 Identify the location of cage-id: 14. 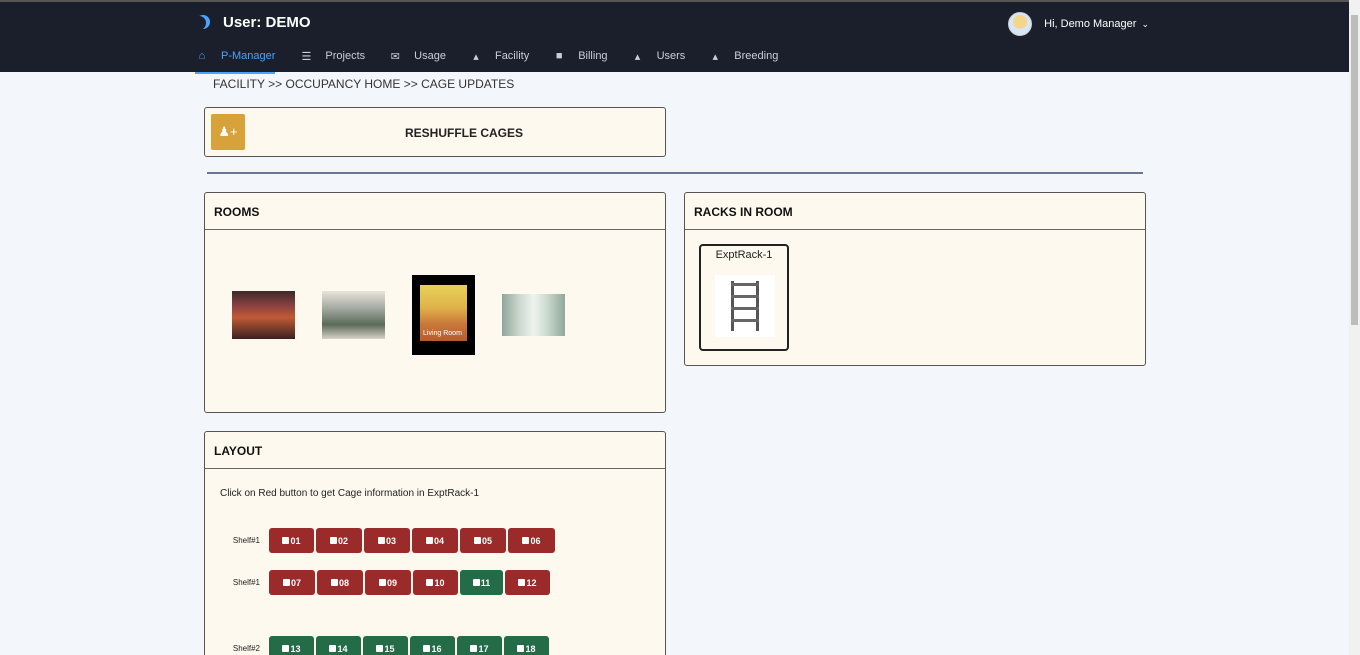
(342, 648).